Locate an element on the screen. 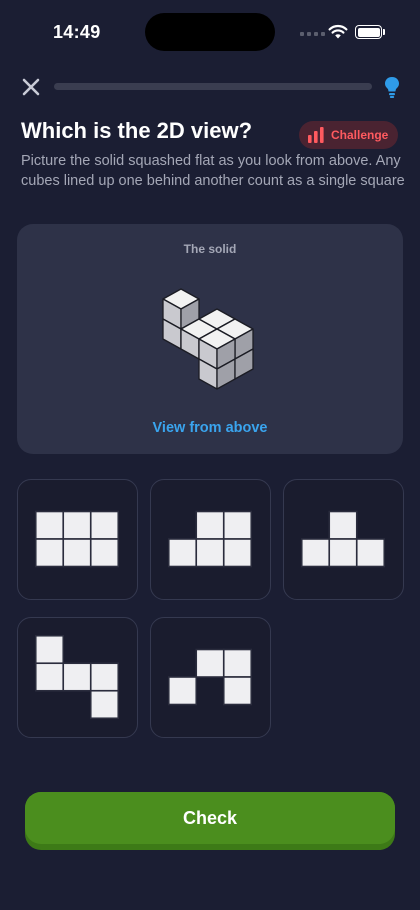 The image size is (420, 910). option-c is located at coordinates (343, 539).